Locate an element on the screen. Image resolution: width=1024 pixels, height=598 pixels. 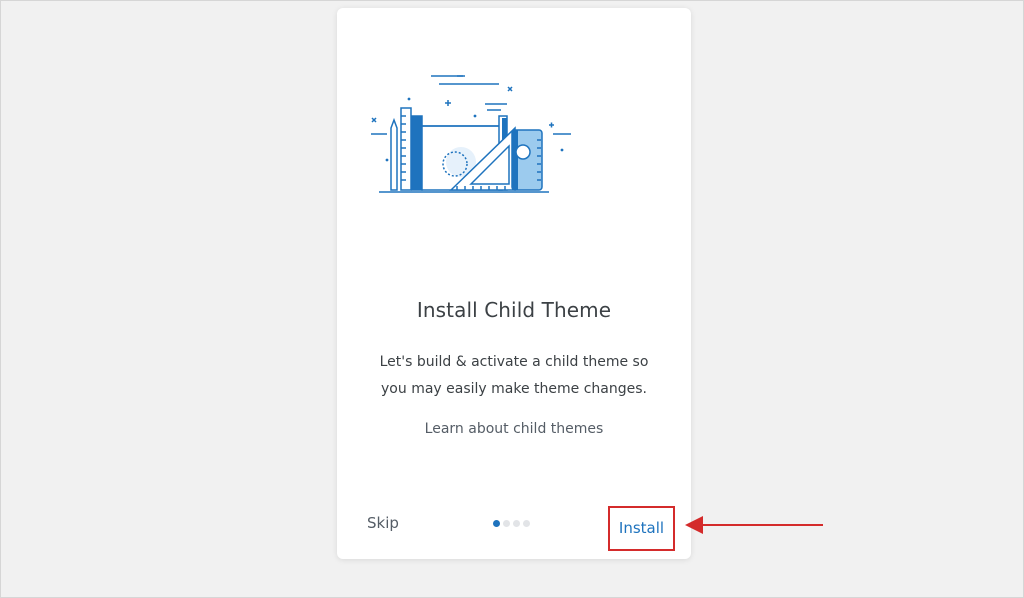
card-footer: Skip Install is located at coordinates (514, 524).